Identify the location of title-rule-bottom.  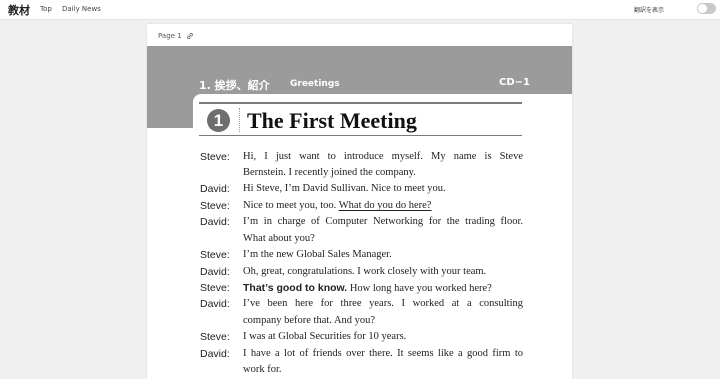
(360, 135).